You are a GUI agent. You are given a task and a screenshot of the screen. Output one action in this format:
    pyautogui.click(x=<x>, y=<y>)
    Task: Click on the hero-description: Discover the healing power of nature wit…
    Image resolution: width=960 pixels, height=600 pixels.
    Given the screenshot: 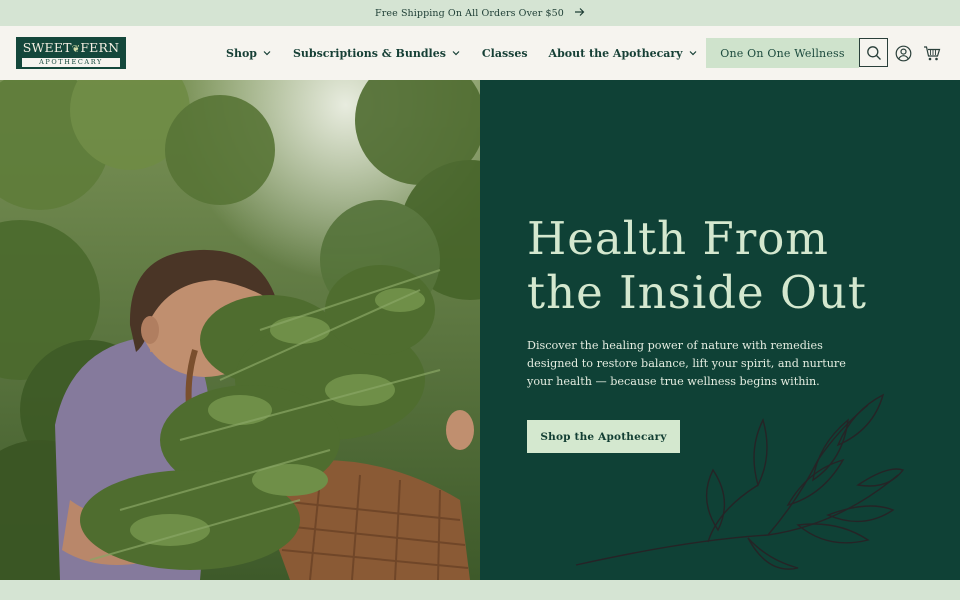 What is the action you would take?
    pyautogui.click(x=686, y=364)
    